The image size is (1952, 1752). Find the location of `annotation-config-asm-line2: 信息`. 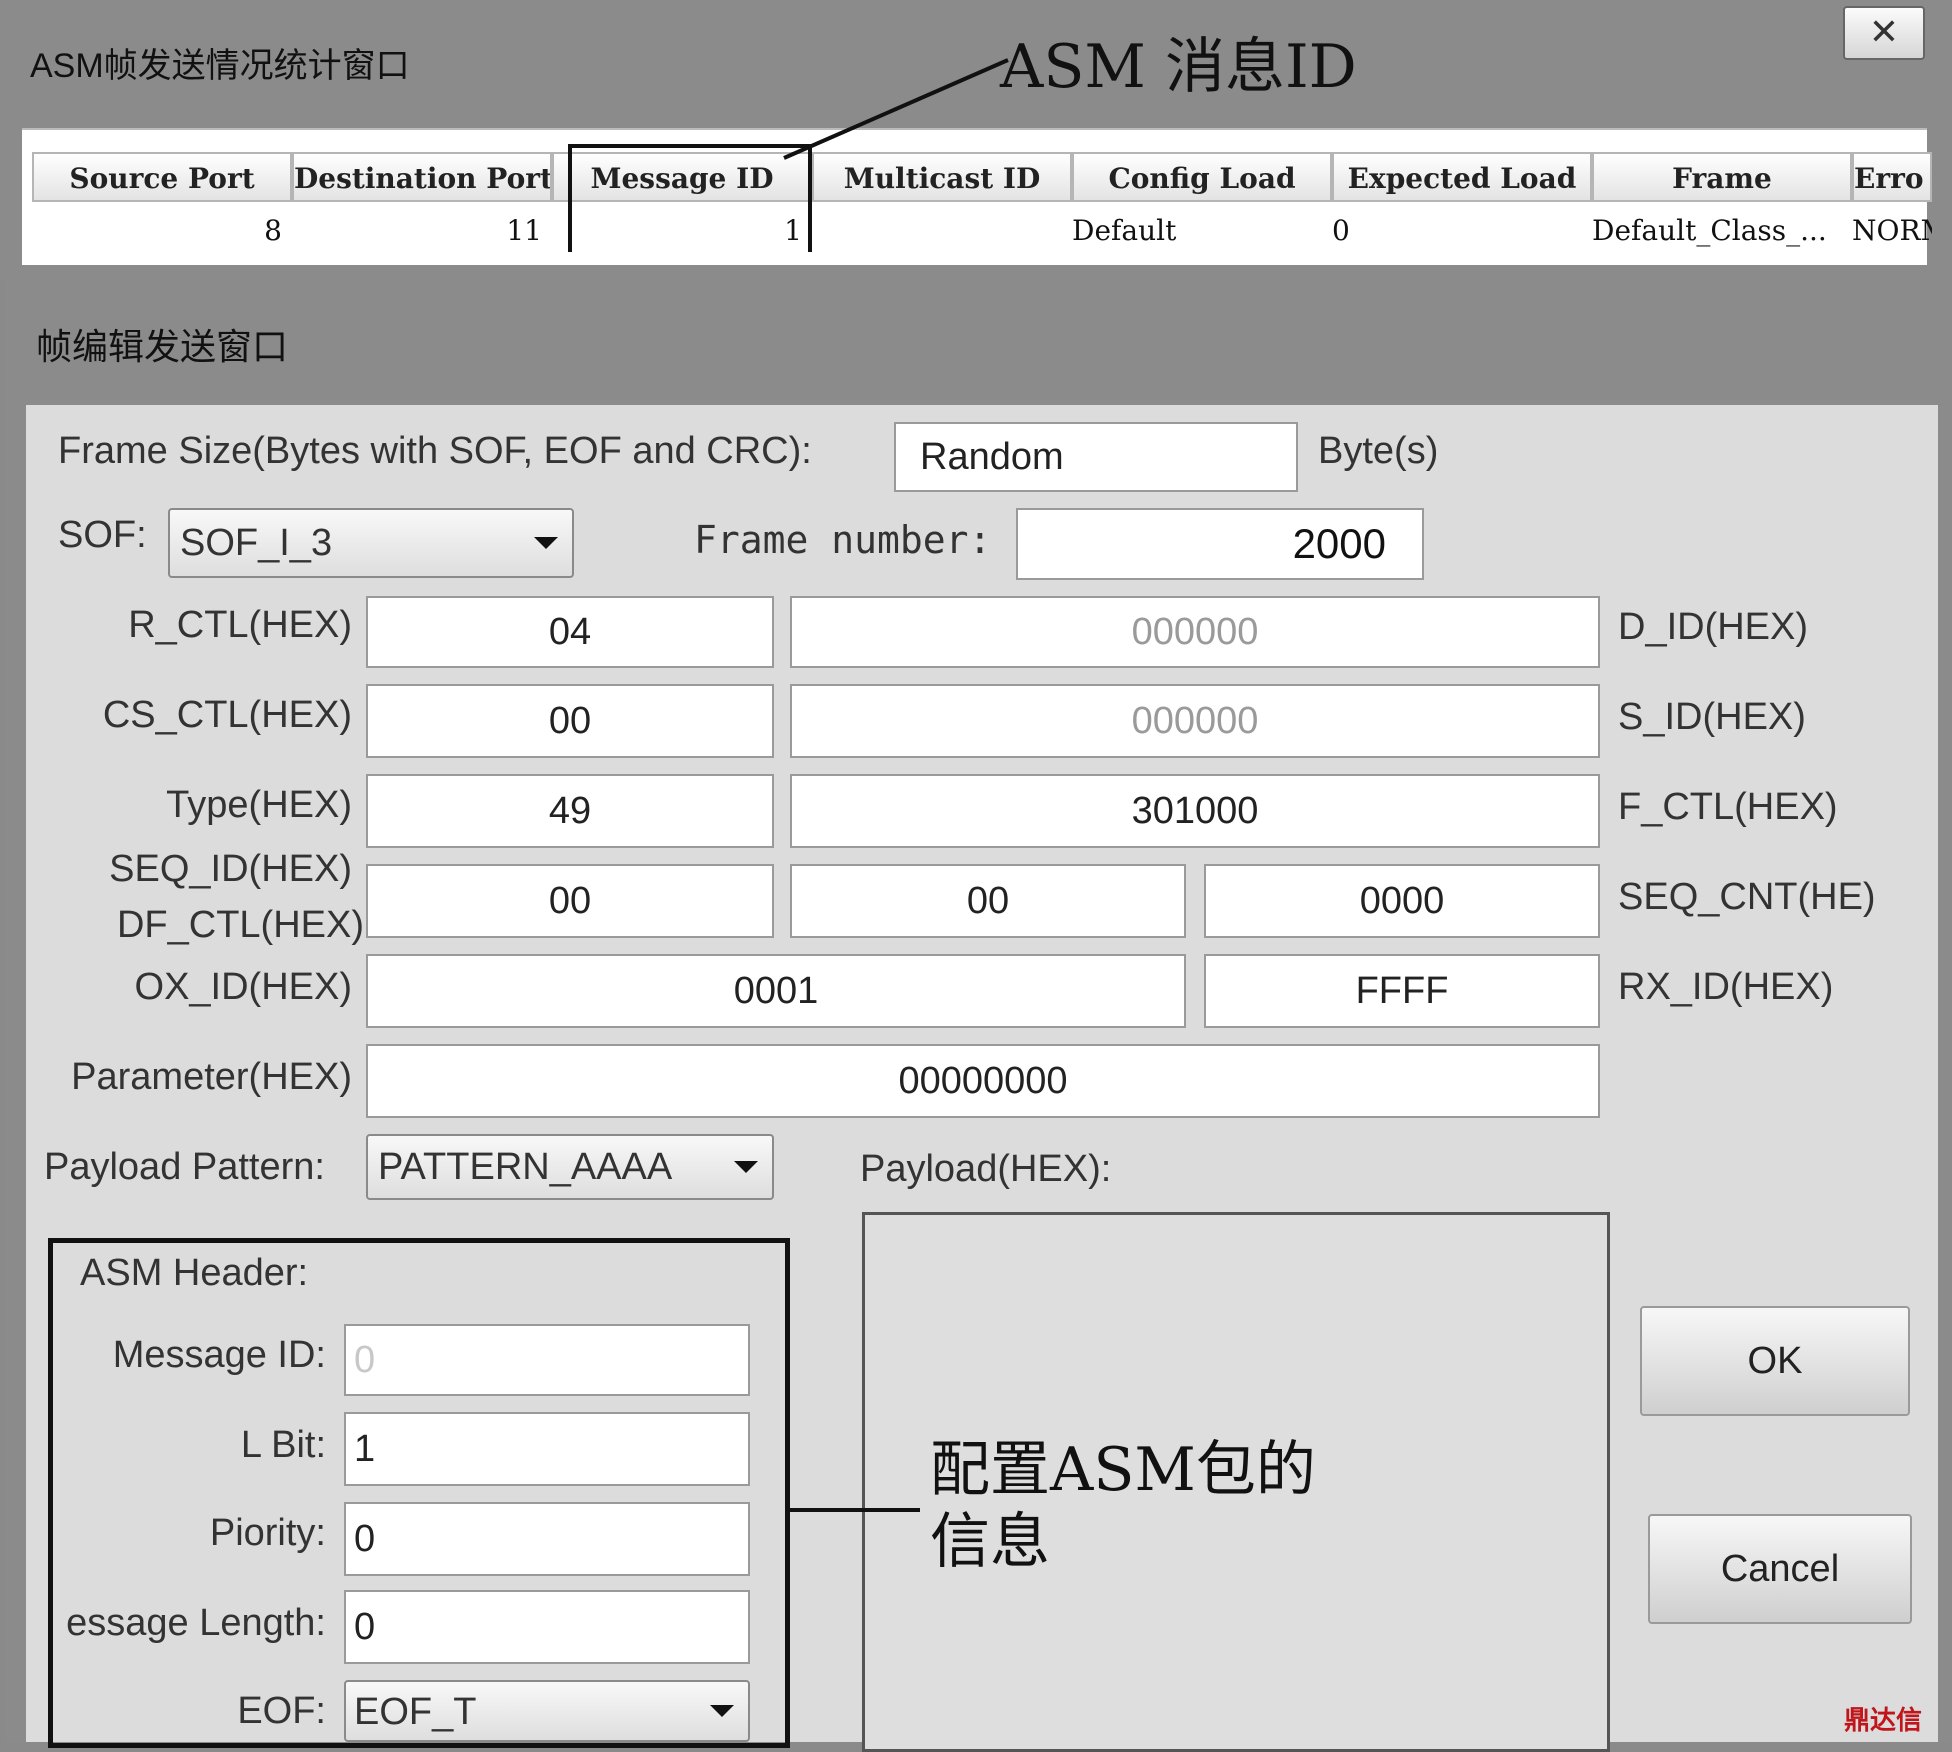

annotation-config-asm-line2: 信息 is located at coordinates (990, 1542).